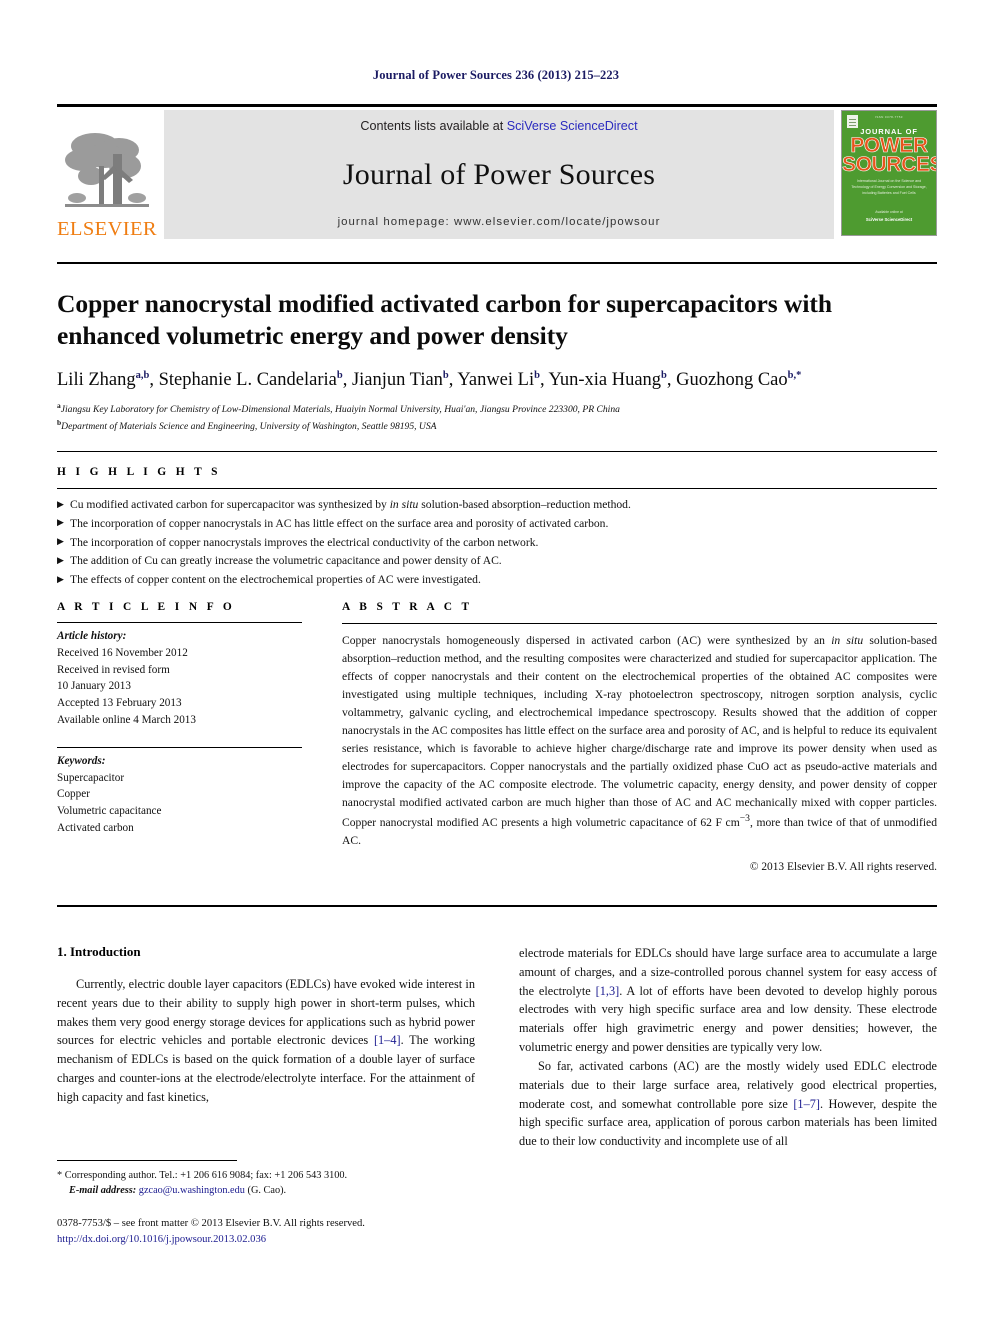 This screenshot has width=992, height=1323. What do you see at coordinates (572, 126) in the screenshot?
I see `sciencedirect-link: SciVerse ScienceDirect` at bounding box center [572, 126].